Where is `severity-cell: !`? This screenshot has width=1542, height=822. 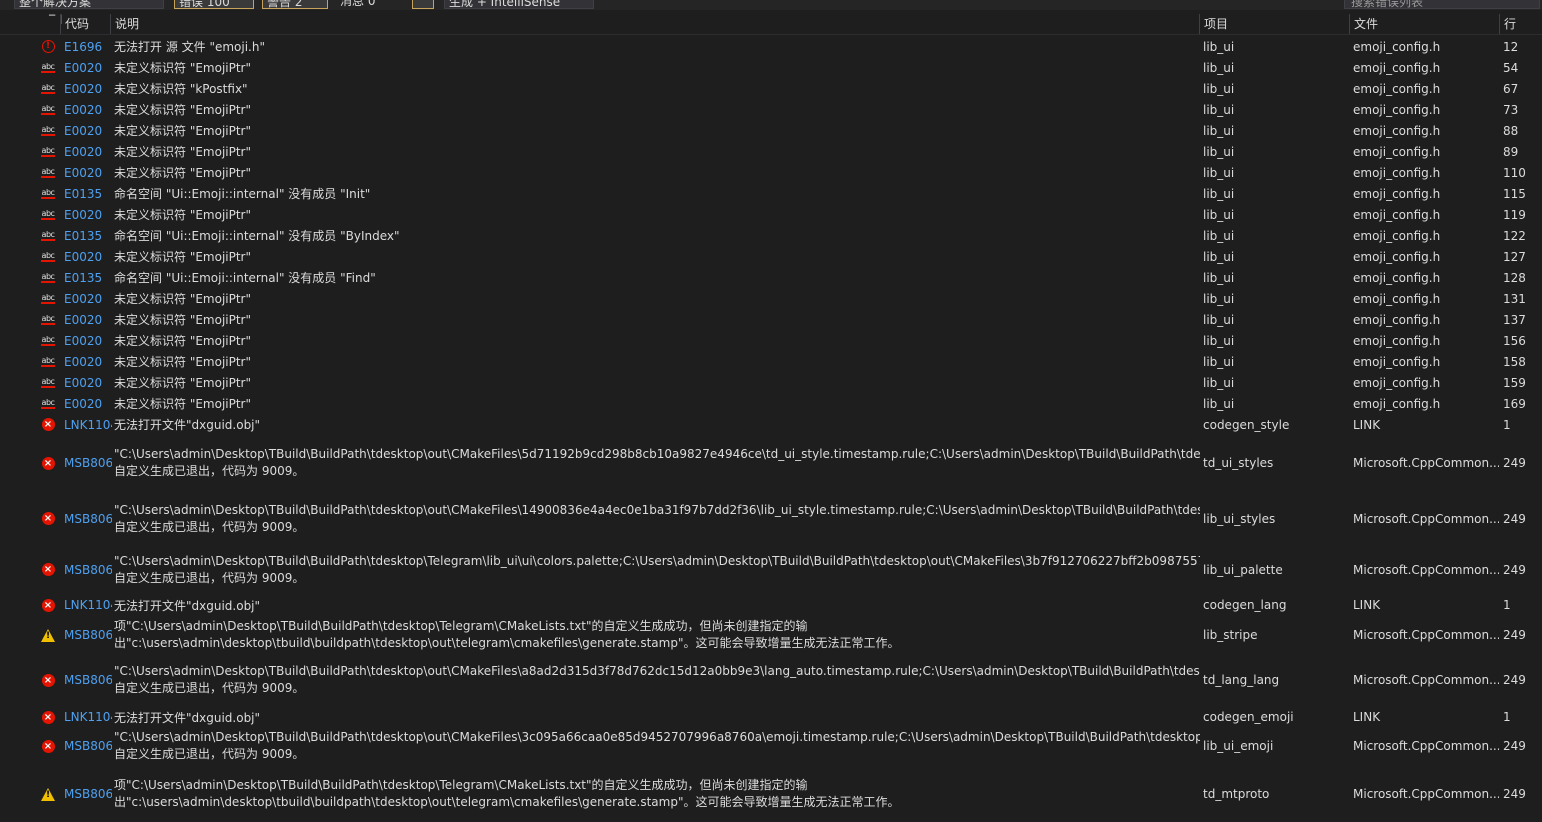
severity-cell: ! is located at coordinates (48, 635).